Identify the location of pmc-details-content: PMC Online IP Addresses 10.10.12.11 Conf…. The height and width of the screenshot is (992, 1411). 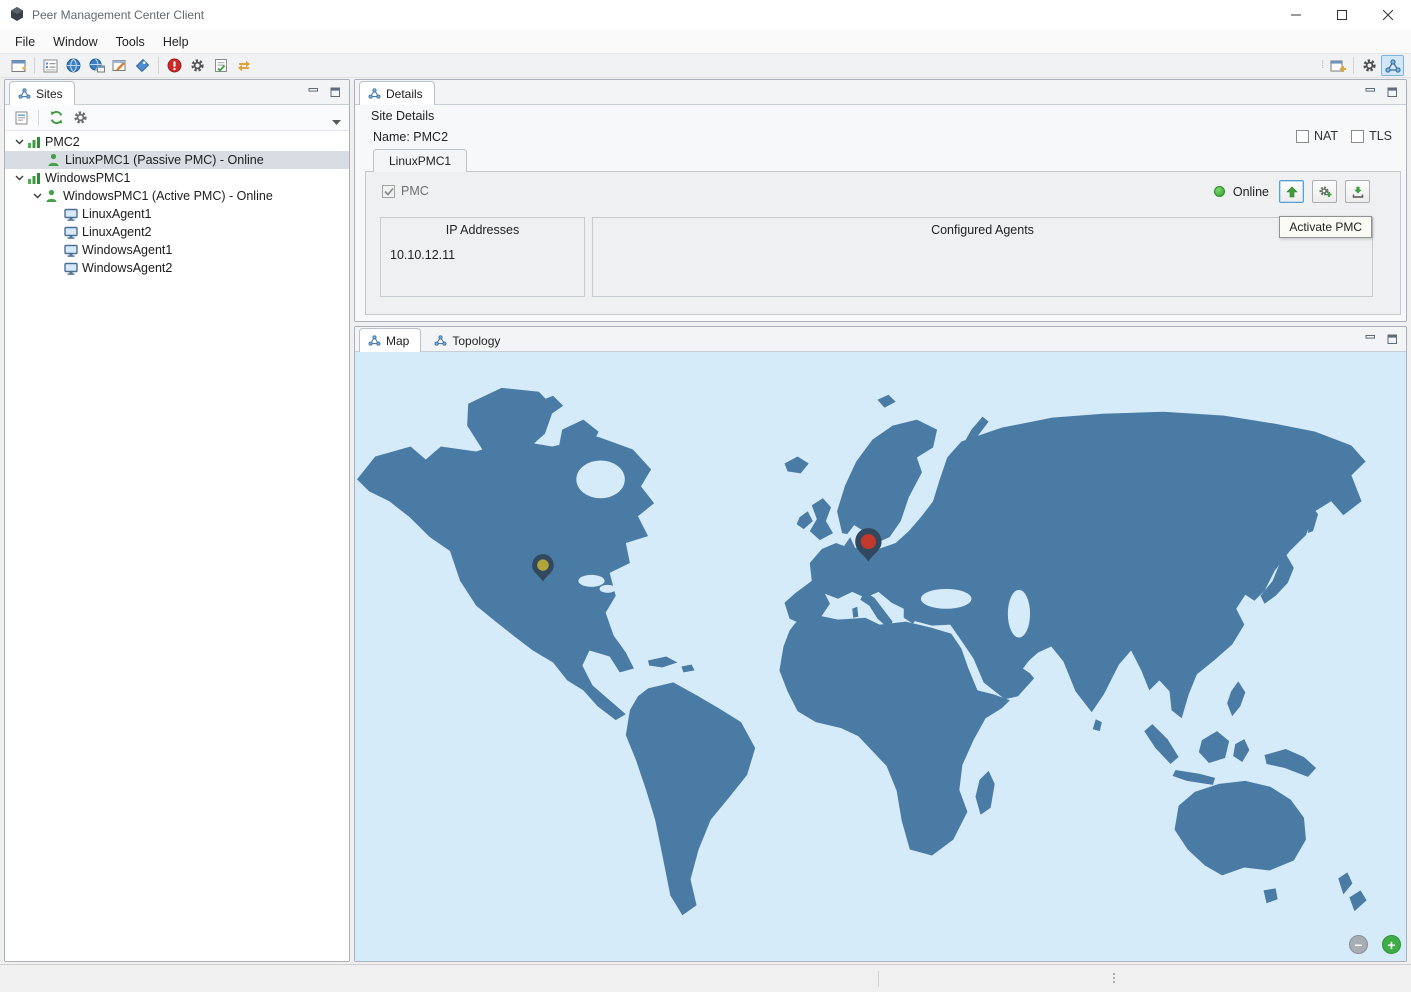
(883, 243).